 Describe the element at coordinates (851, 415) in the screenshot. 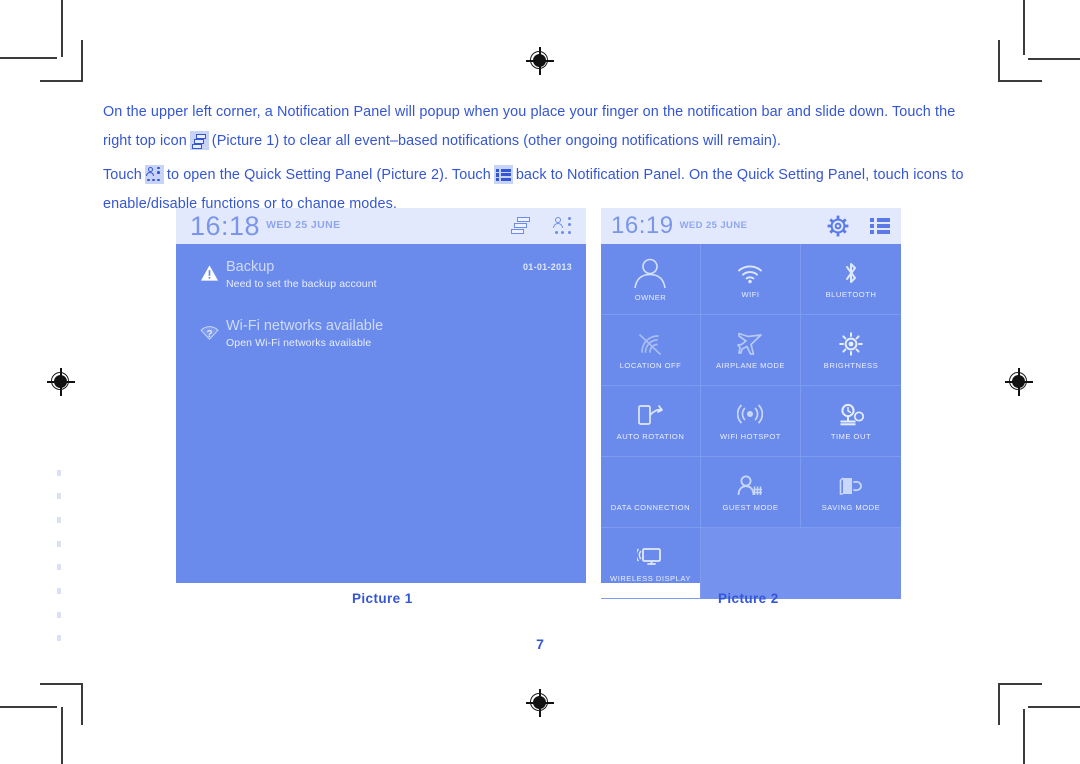

I see `timeout-icon` at that location.